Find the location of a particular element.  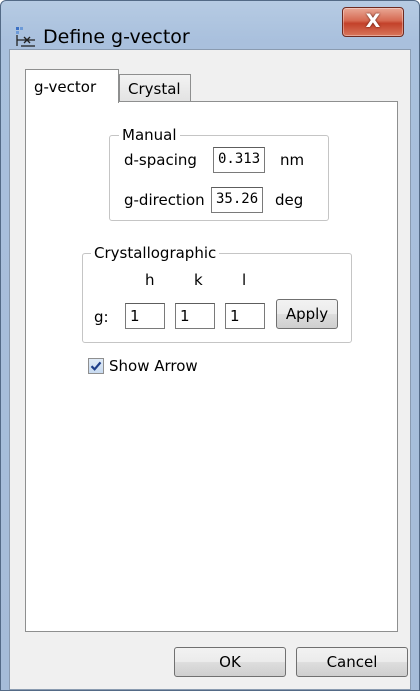

l-input: 1 is located at coordinates (245, 316).